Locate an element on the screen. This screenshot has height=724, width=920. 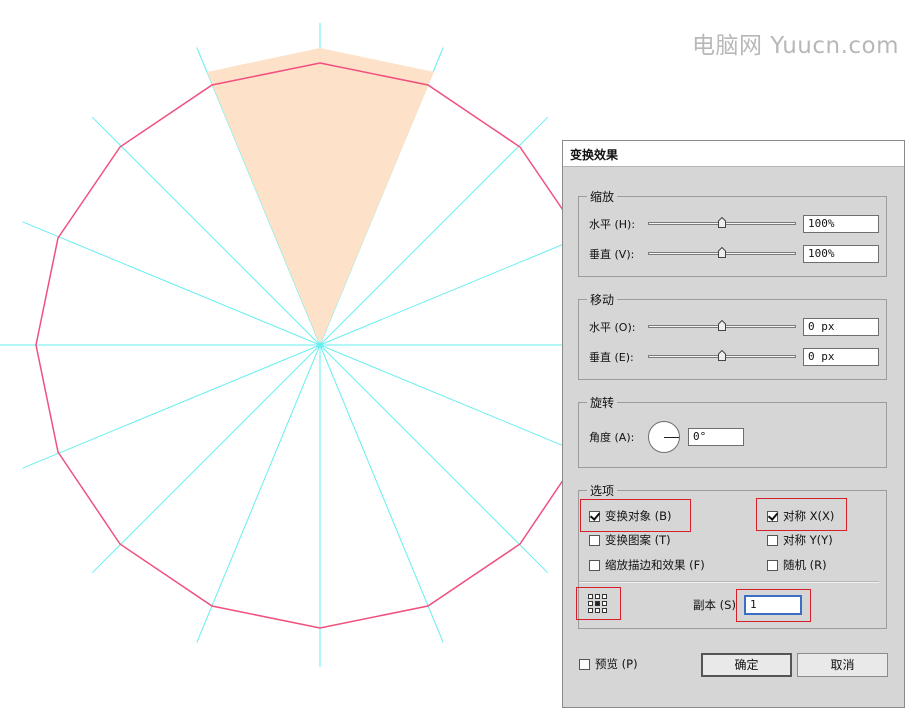
scale-horizontal-slider is located at coordinates (722, 224).